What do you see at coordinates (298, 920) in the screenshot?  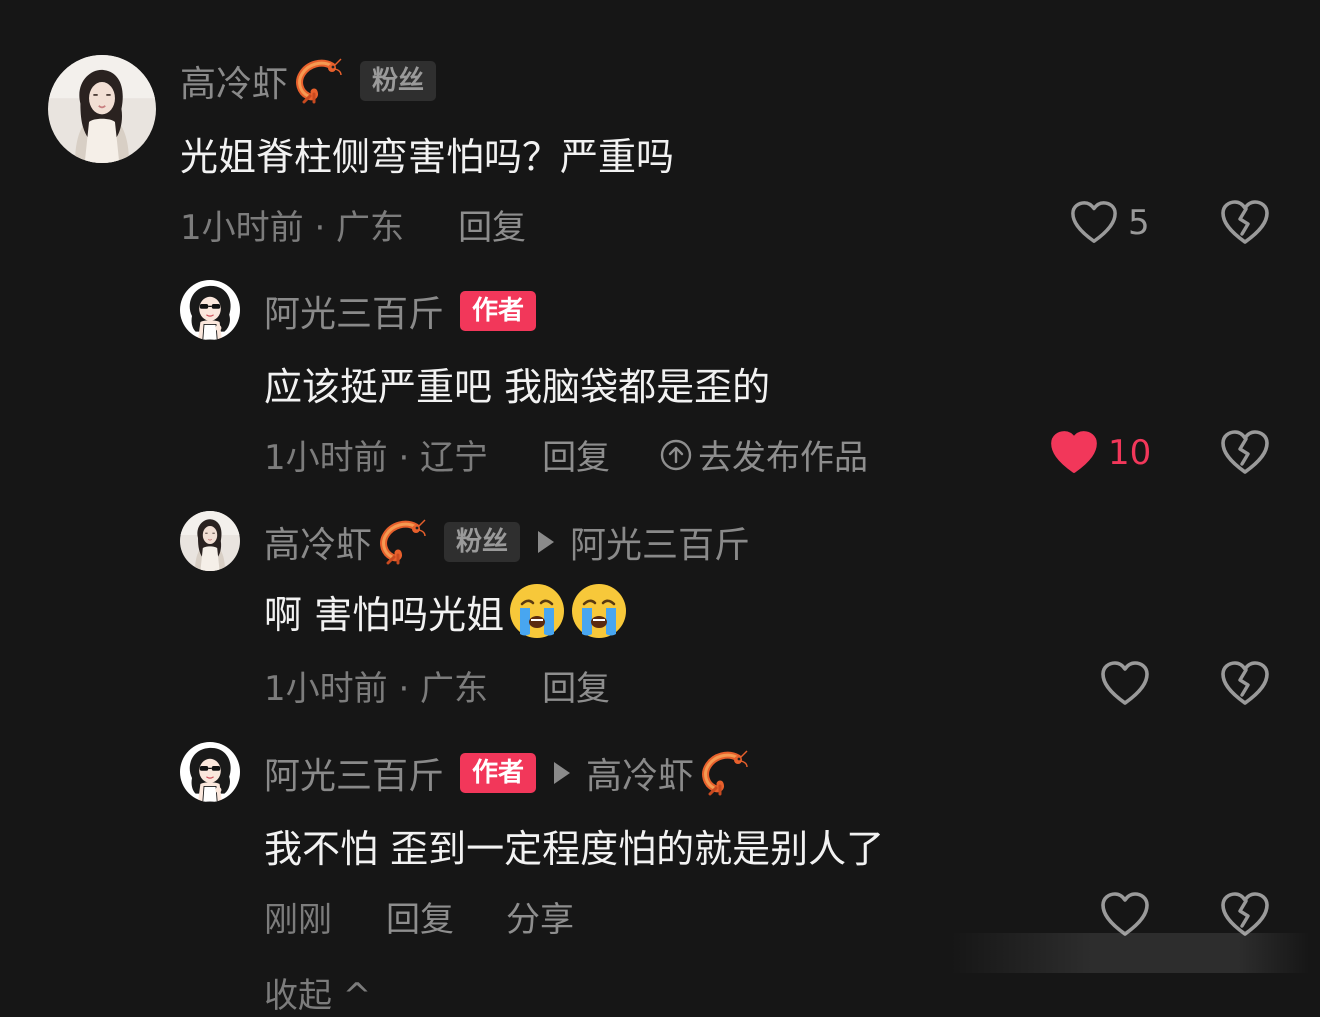 I see `time-location: 刚刚` at bounding box center [298, 920].